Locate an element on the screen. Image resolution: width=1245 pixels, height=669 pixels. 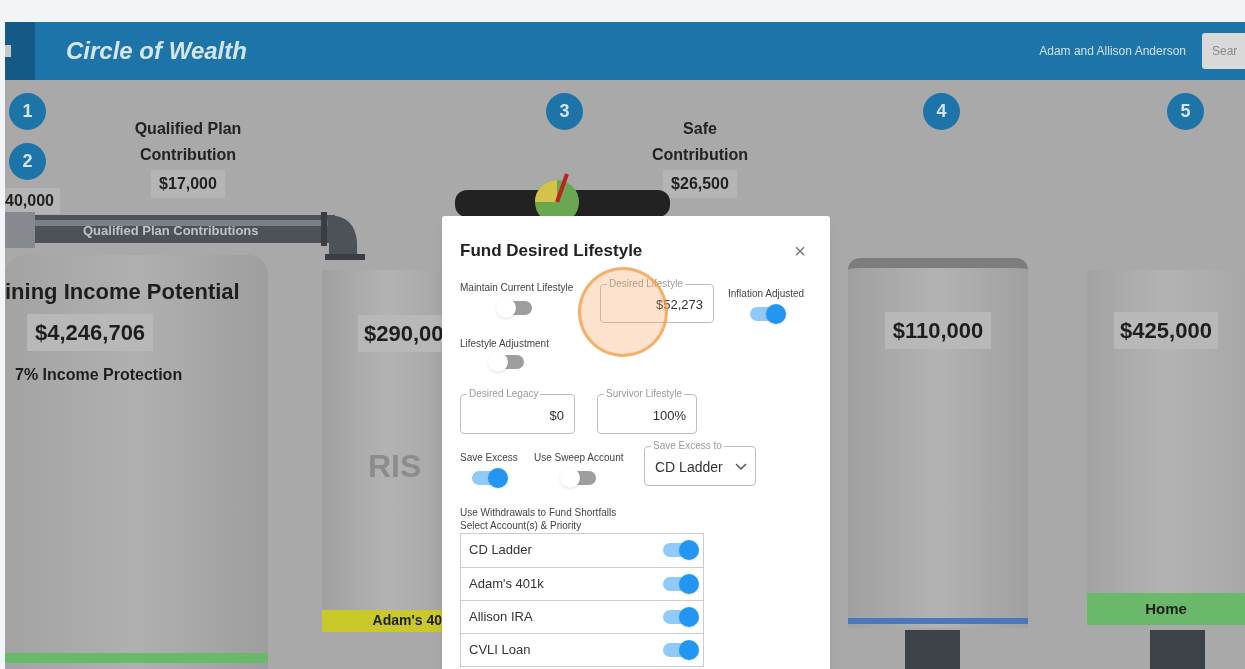
step-number-badge: 3 is located at coordinates (564, 111).